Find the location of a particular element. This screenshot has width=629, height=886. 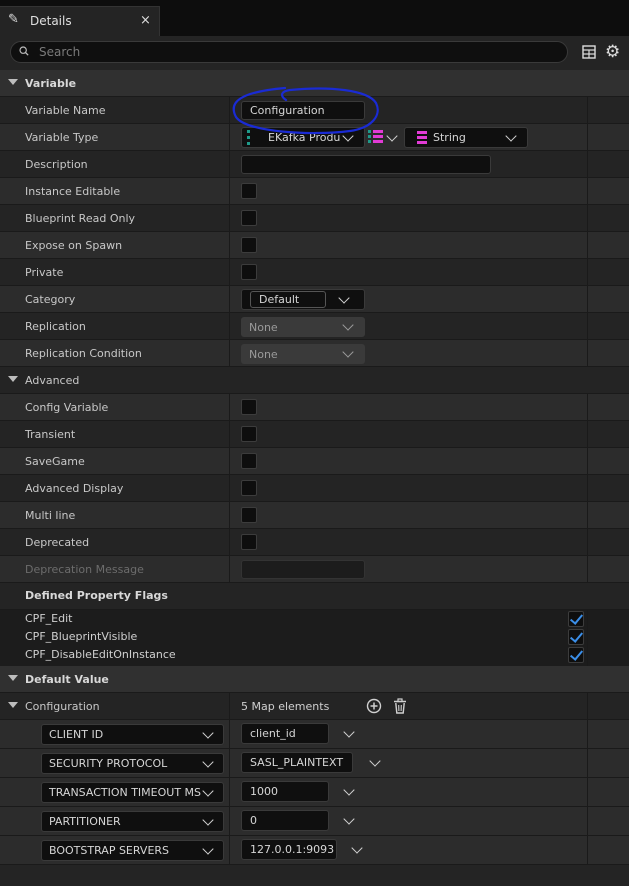

advanced-display-checkbox is located at coordinates (249, 488).